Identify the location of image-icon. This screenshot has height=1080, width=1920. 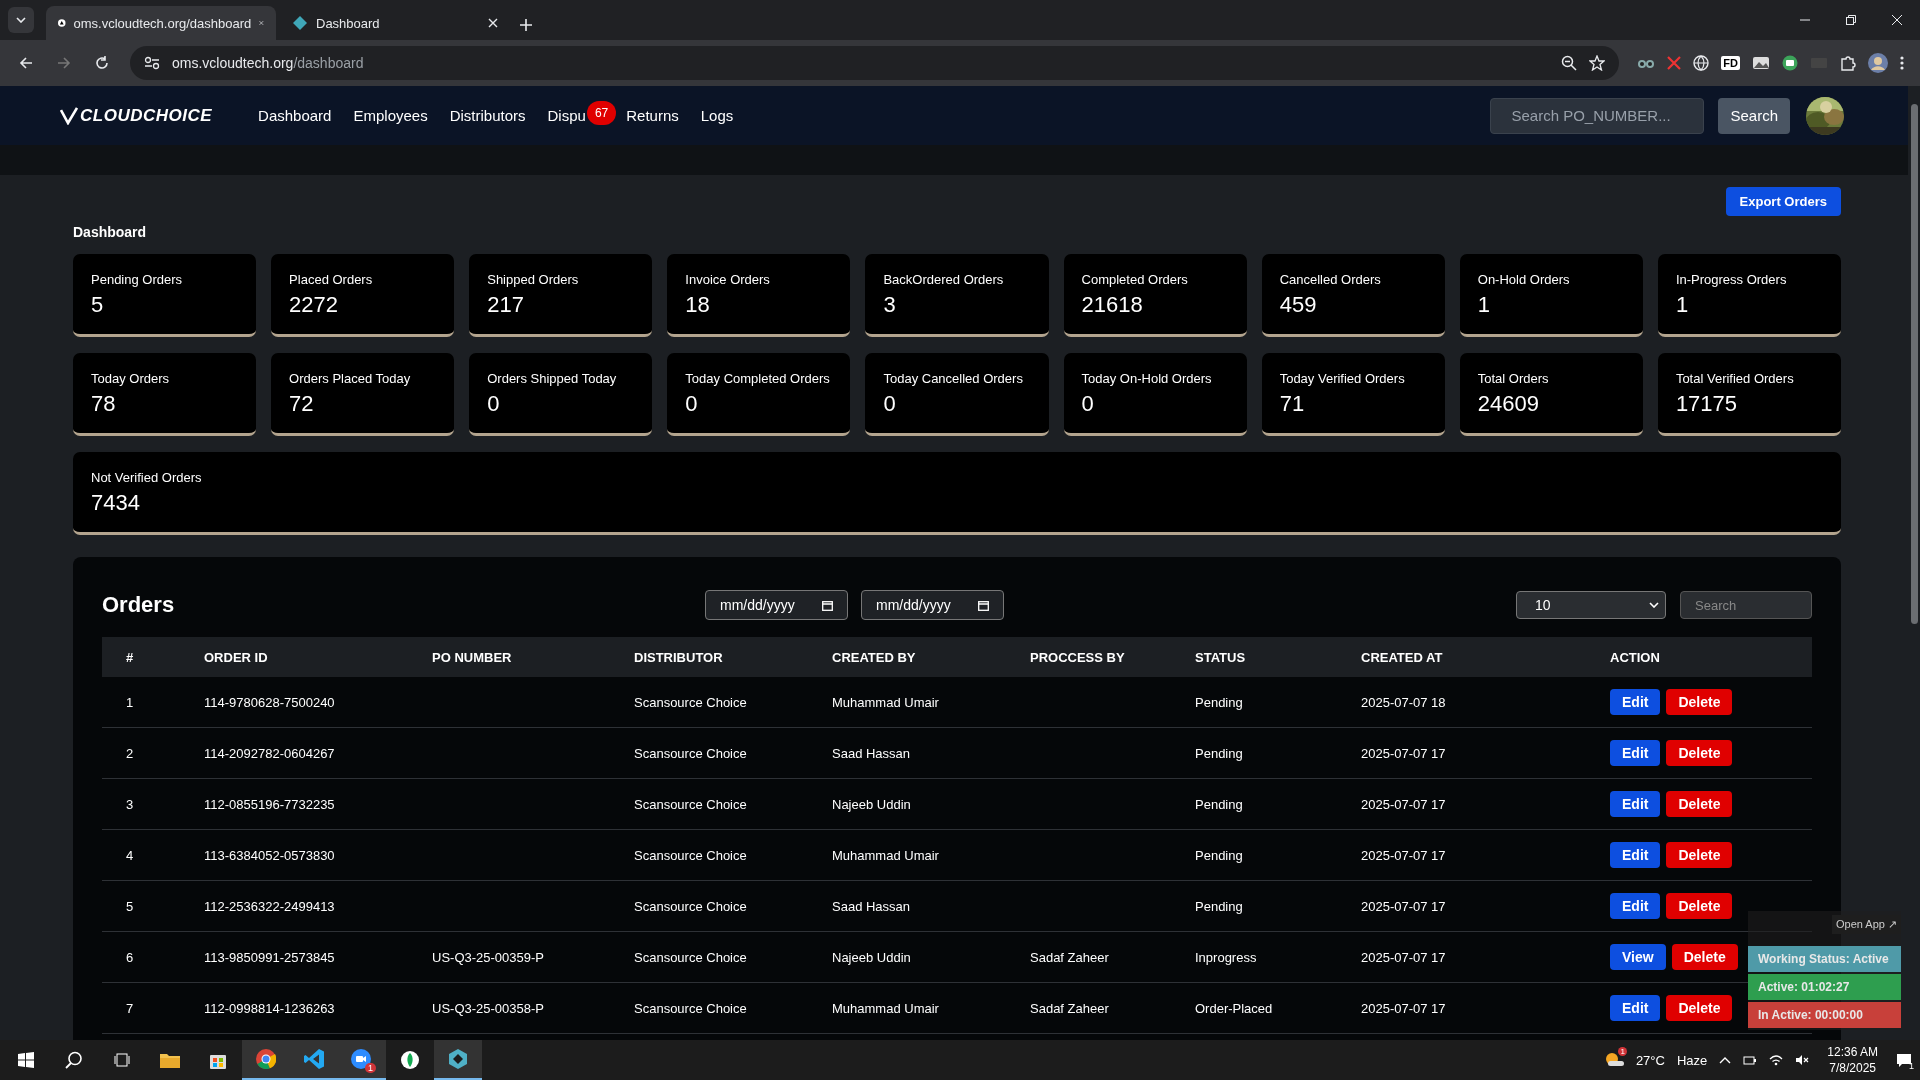
(1761, 63).